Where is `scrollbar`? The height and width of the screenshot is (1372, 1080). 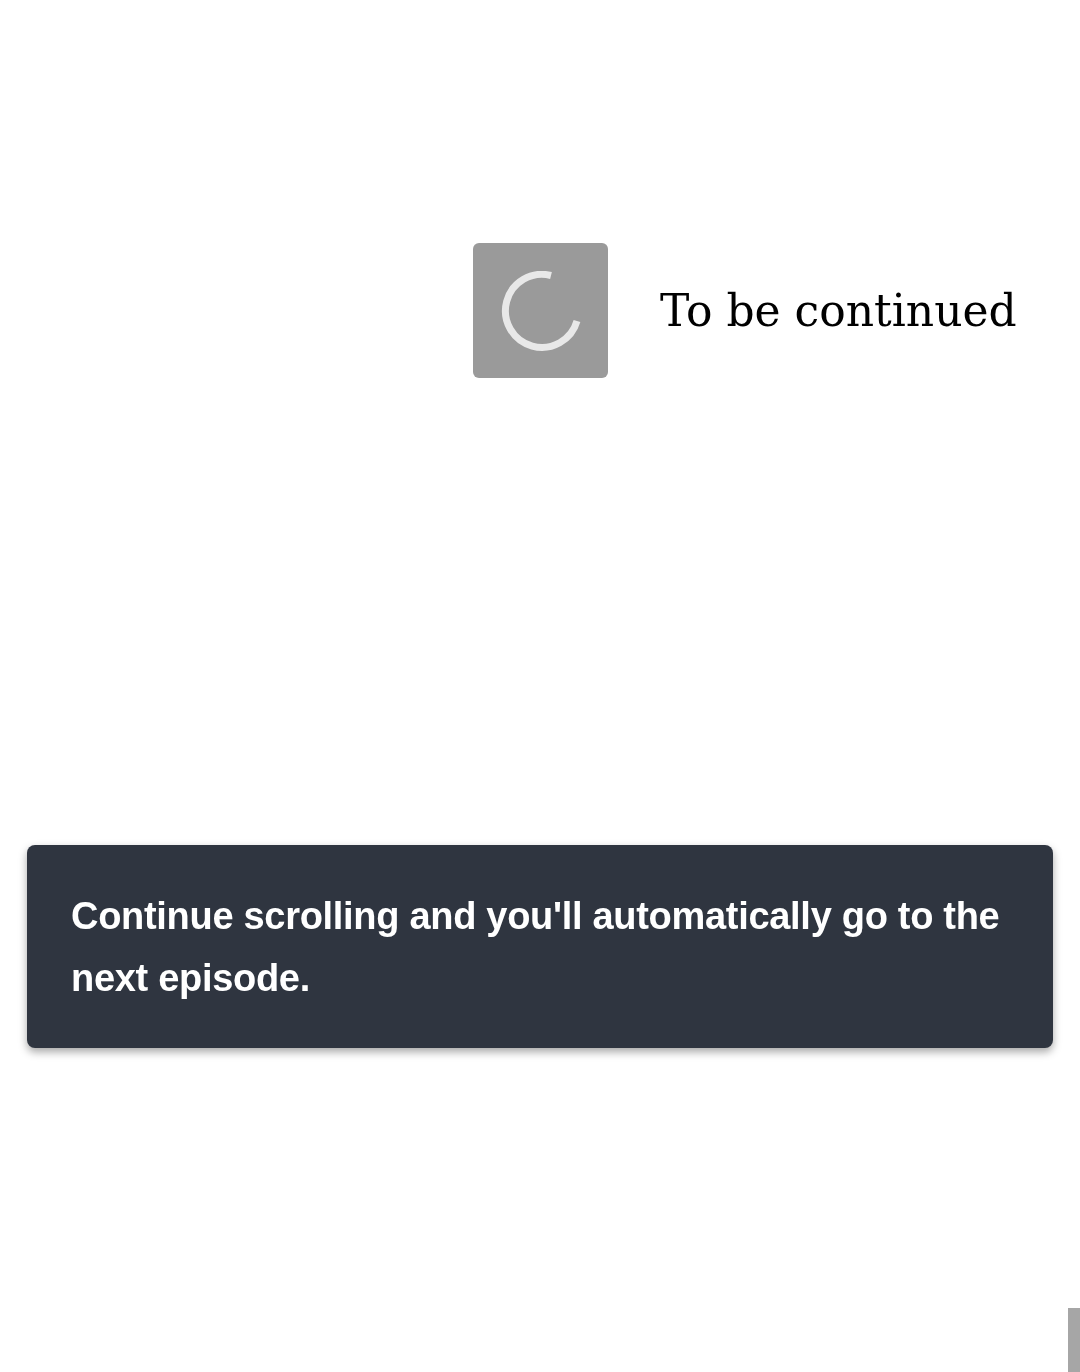 scrollbar is located at coordinates (1074, 1340).